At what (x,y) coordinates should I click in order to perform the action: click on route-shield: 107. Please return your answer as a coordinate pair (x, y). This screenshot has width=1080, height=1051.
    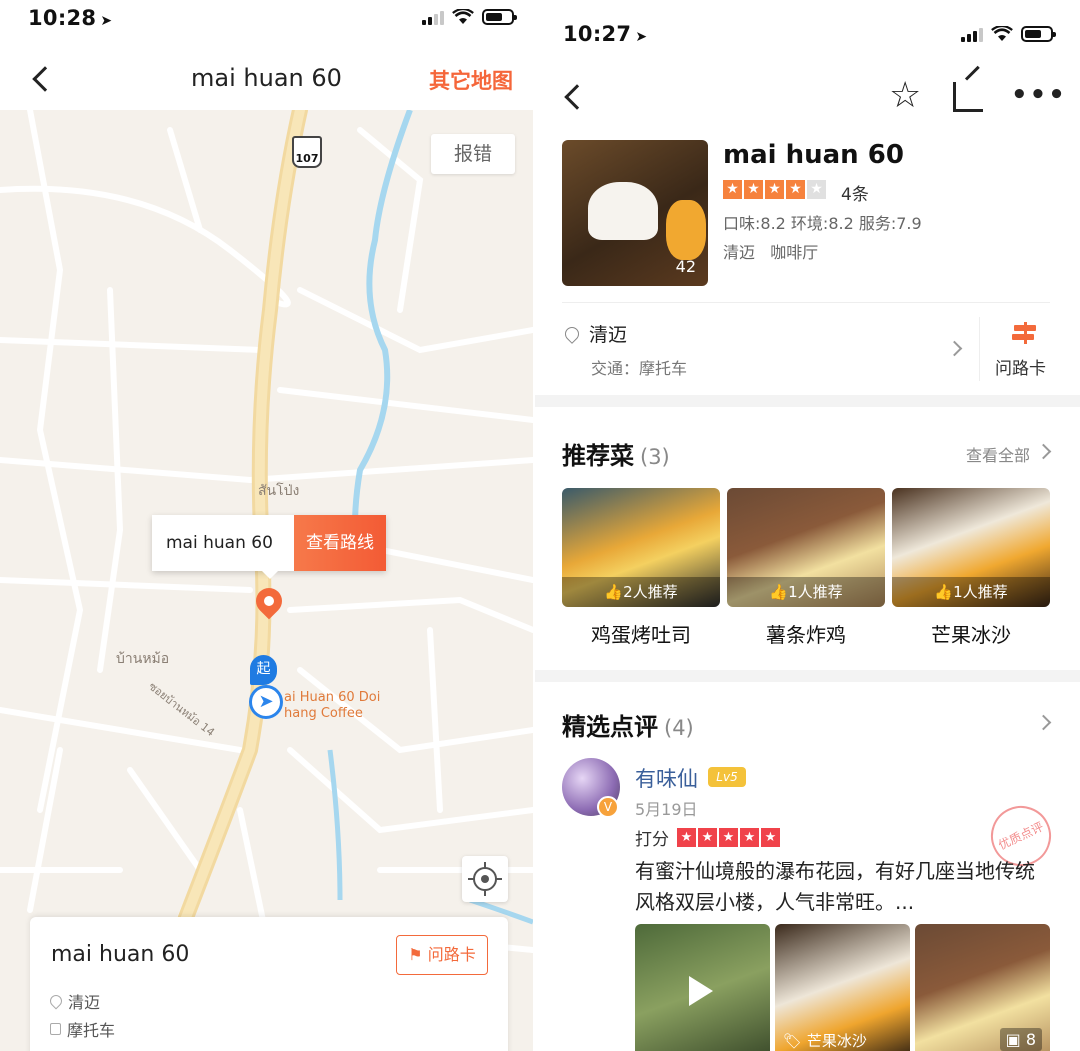
    Looking at the image, I should click on (307, 152).